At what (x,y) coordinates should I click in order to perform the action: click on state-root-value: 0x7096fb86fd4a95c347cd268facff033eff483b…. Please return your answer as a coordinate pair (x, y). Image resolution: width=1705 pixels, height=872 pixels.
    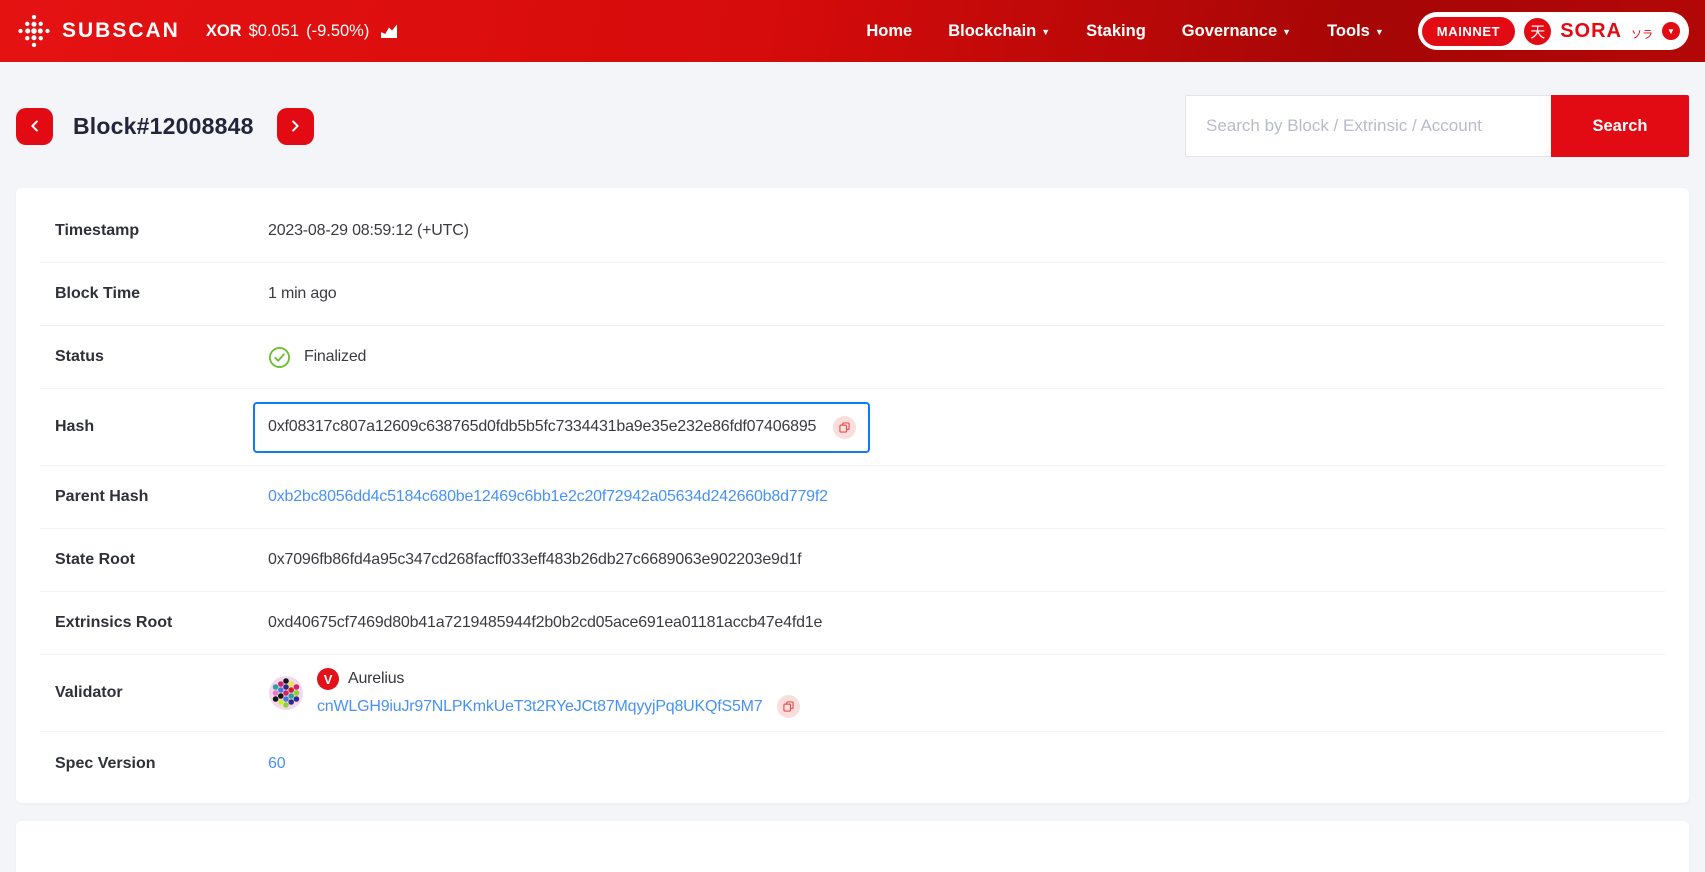
    Looking at the image, I should click on (535, 559).